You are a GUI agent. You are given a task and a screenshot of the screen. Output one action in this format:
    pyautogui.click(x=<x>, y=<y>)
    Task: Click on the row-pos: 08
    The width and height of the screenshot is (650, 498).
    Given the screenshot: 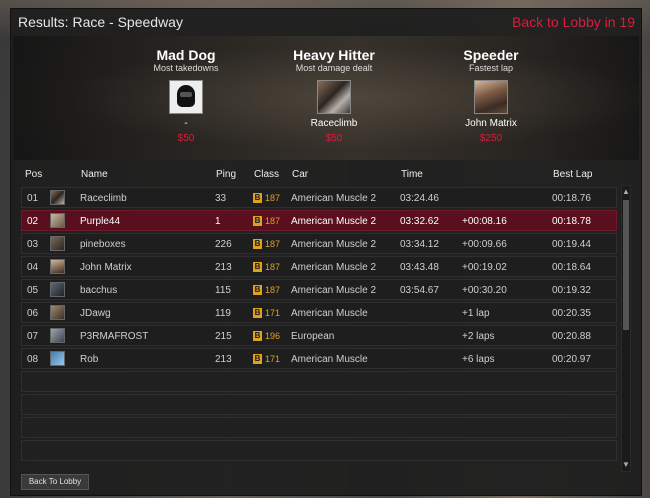 What is the action you would take?
    pyautogui.click(x=33, y=359)
    